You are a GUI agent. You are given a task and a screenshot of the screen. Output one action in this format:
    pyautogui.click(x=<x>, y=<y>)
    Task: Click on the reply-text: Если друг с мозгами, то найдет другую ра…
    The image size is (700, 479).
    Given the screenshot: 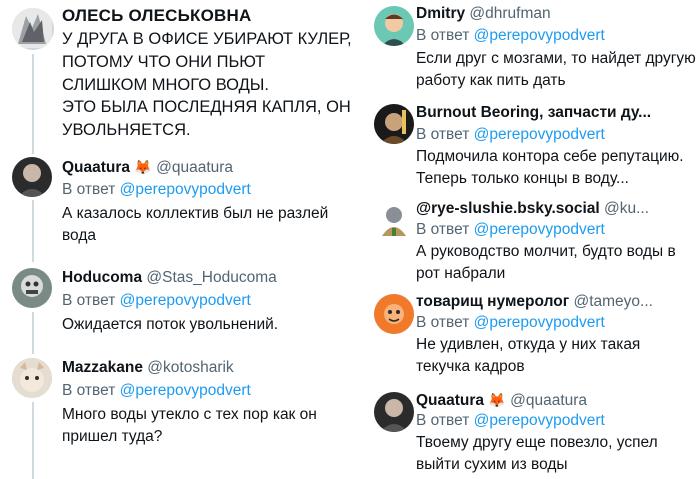 What is the action you would take?
    pyautogui.click(x=556, y=69)
    